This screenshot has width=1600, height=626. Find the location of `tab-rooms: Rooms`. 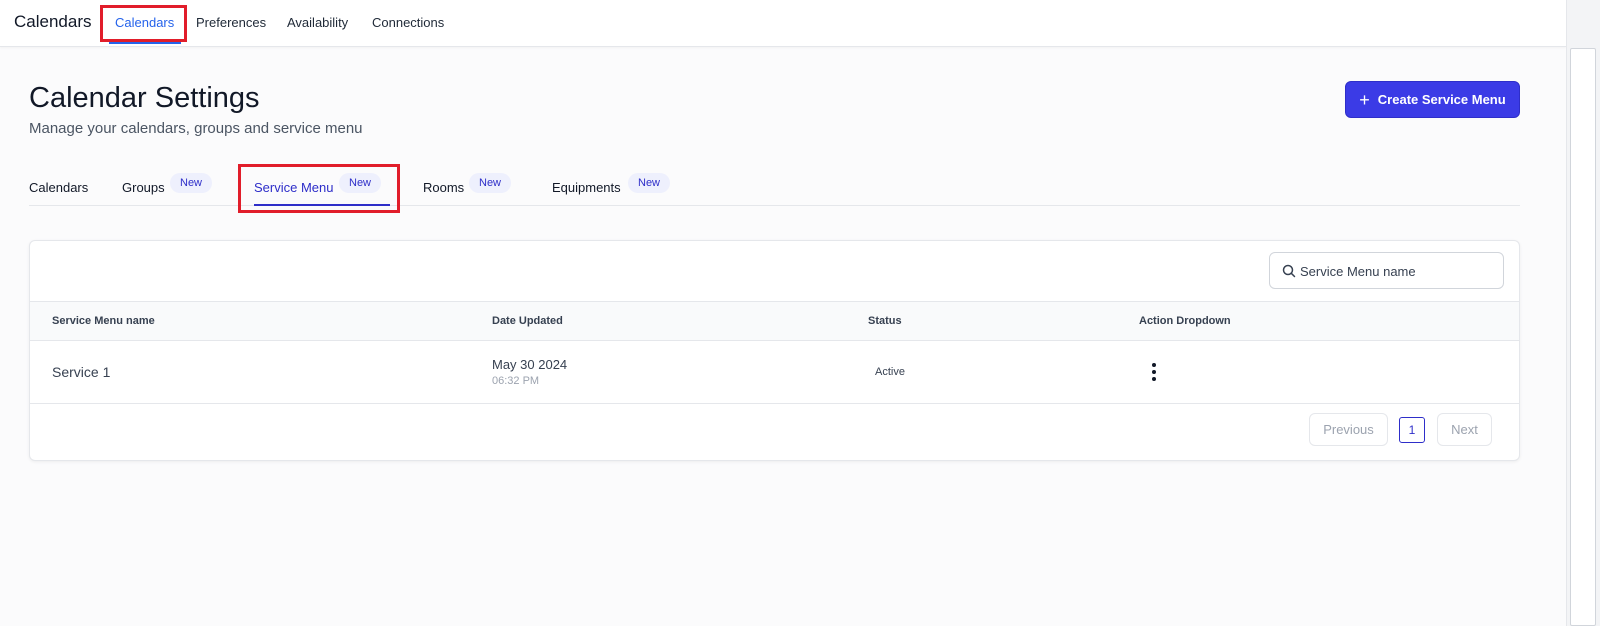

tab-rooms: Rooms is located at coordinates (443, 187).